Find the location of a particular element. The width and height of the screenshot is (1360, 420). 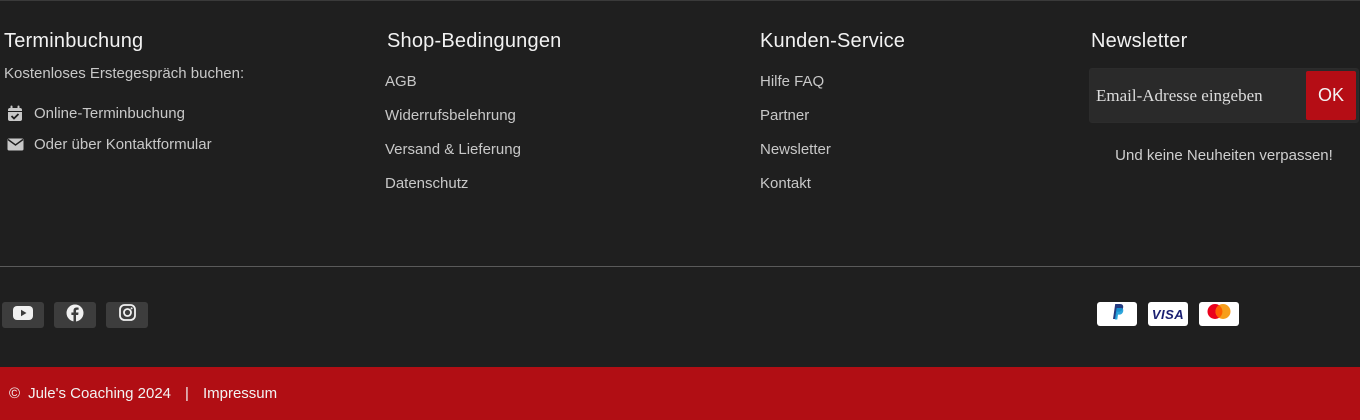

service-title: Kunden-Service is located at coordinates (833, 41).